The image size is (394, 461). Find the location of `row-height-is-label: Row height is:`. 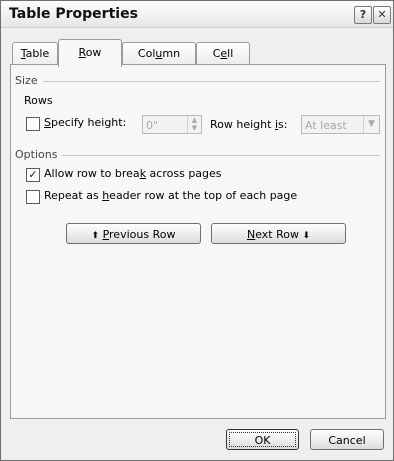

row-height-is-label: Row height is: is located at coordinates (249, 124).